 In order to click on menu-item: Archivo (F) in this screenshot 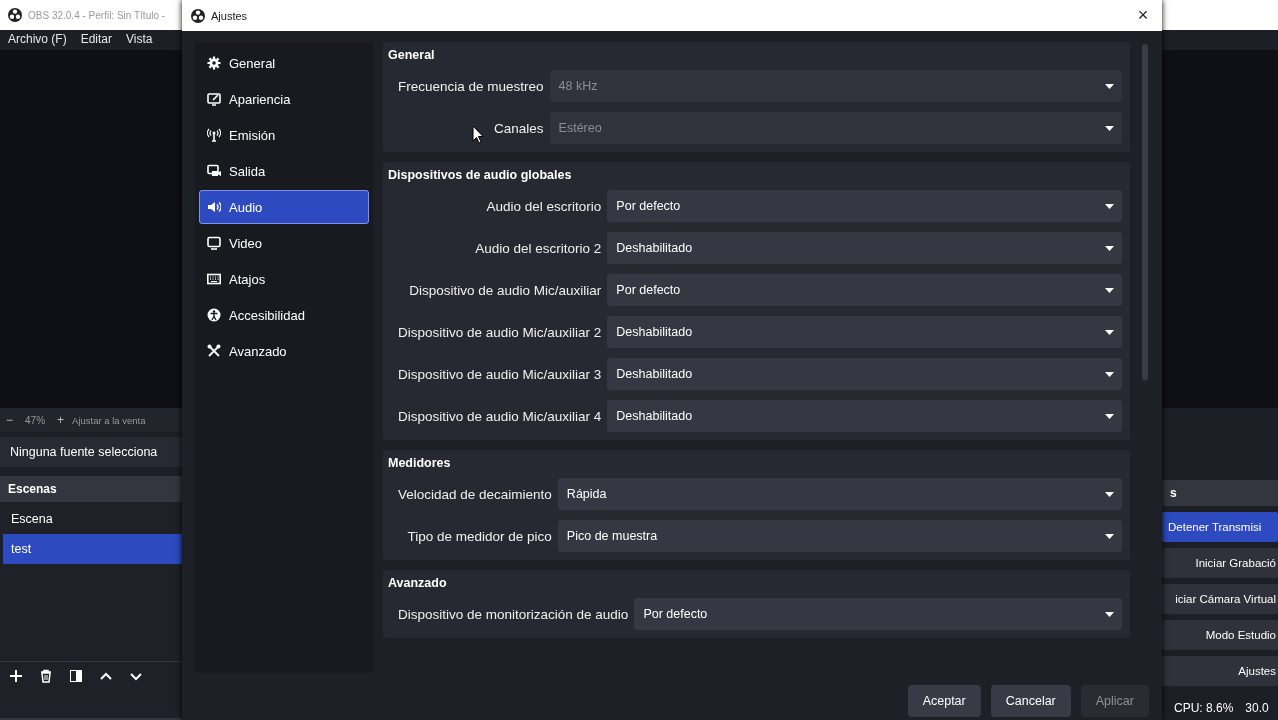, I will do `click(37, 40)`.